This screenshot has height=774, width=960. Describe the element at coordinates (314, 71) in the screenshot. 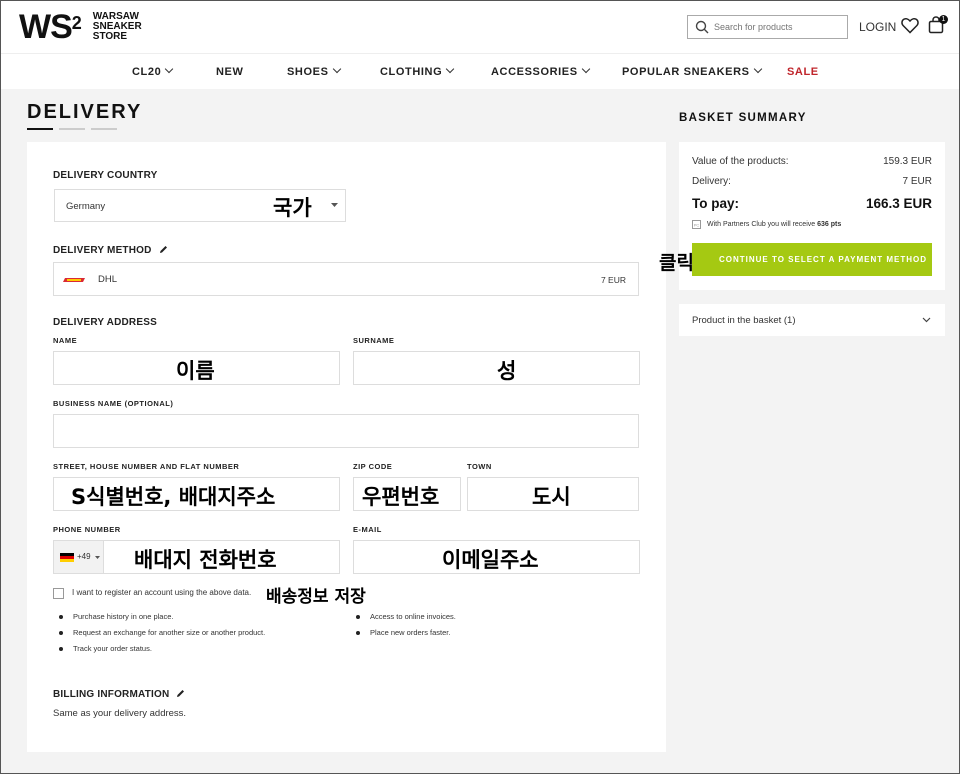

I see `nav-item-shoes: SHOES` at that location.